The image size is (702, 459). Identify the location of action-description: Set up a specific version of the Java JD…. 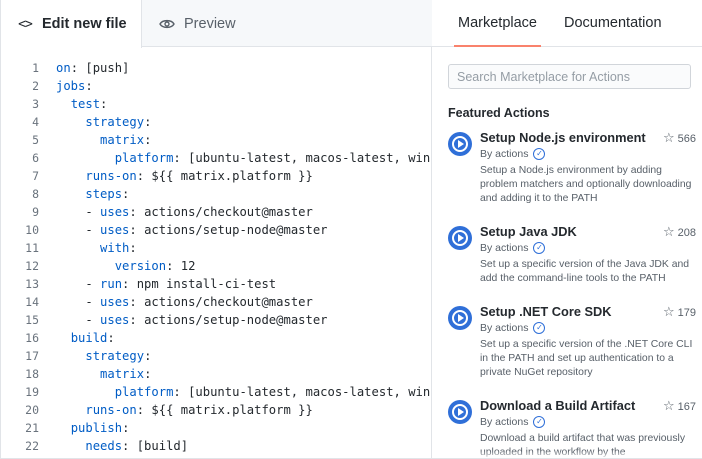
(585, 271).